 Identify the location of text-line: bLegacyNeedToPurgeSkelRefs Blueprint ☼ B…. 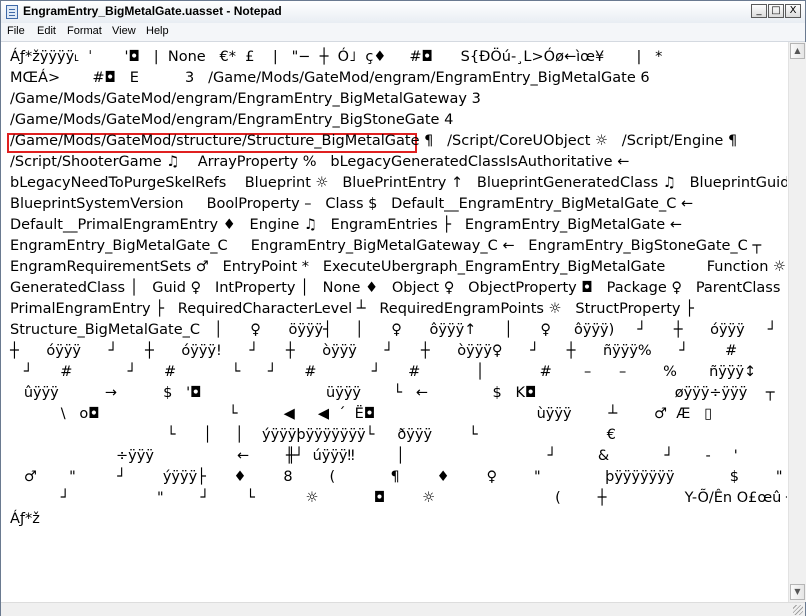
(398, 183).